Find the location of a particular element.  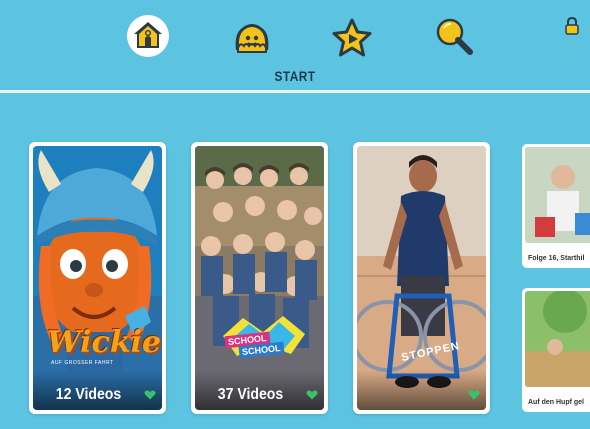

series-logo: Wickie is located at coordinates (104, 342).